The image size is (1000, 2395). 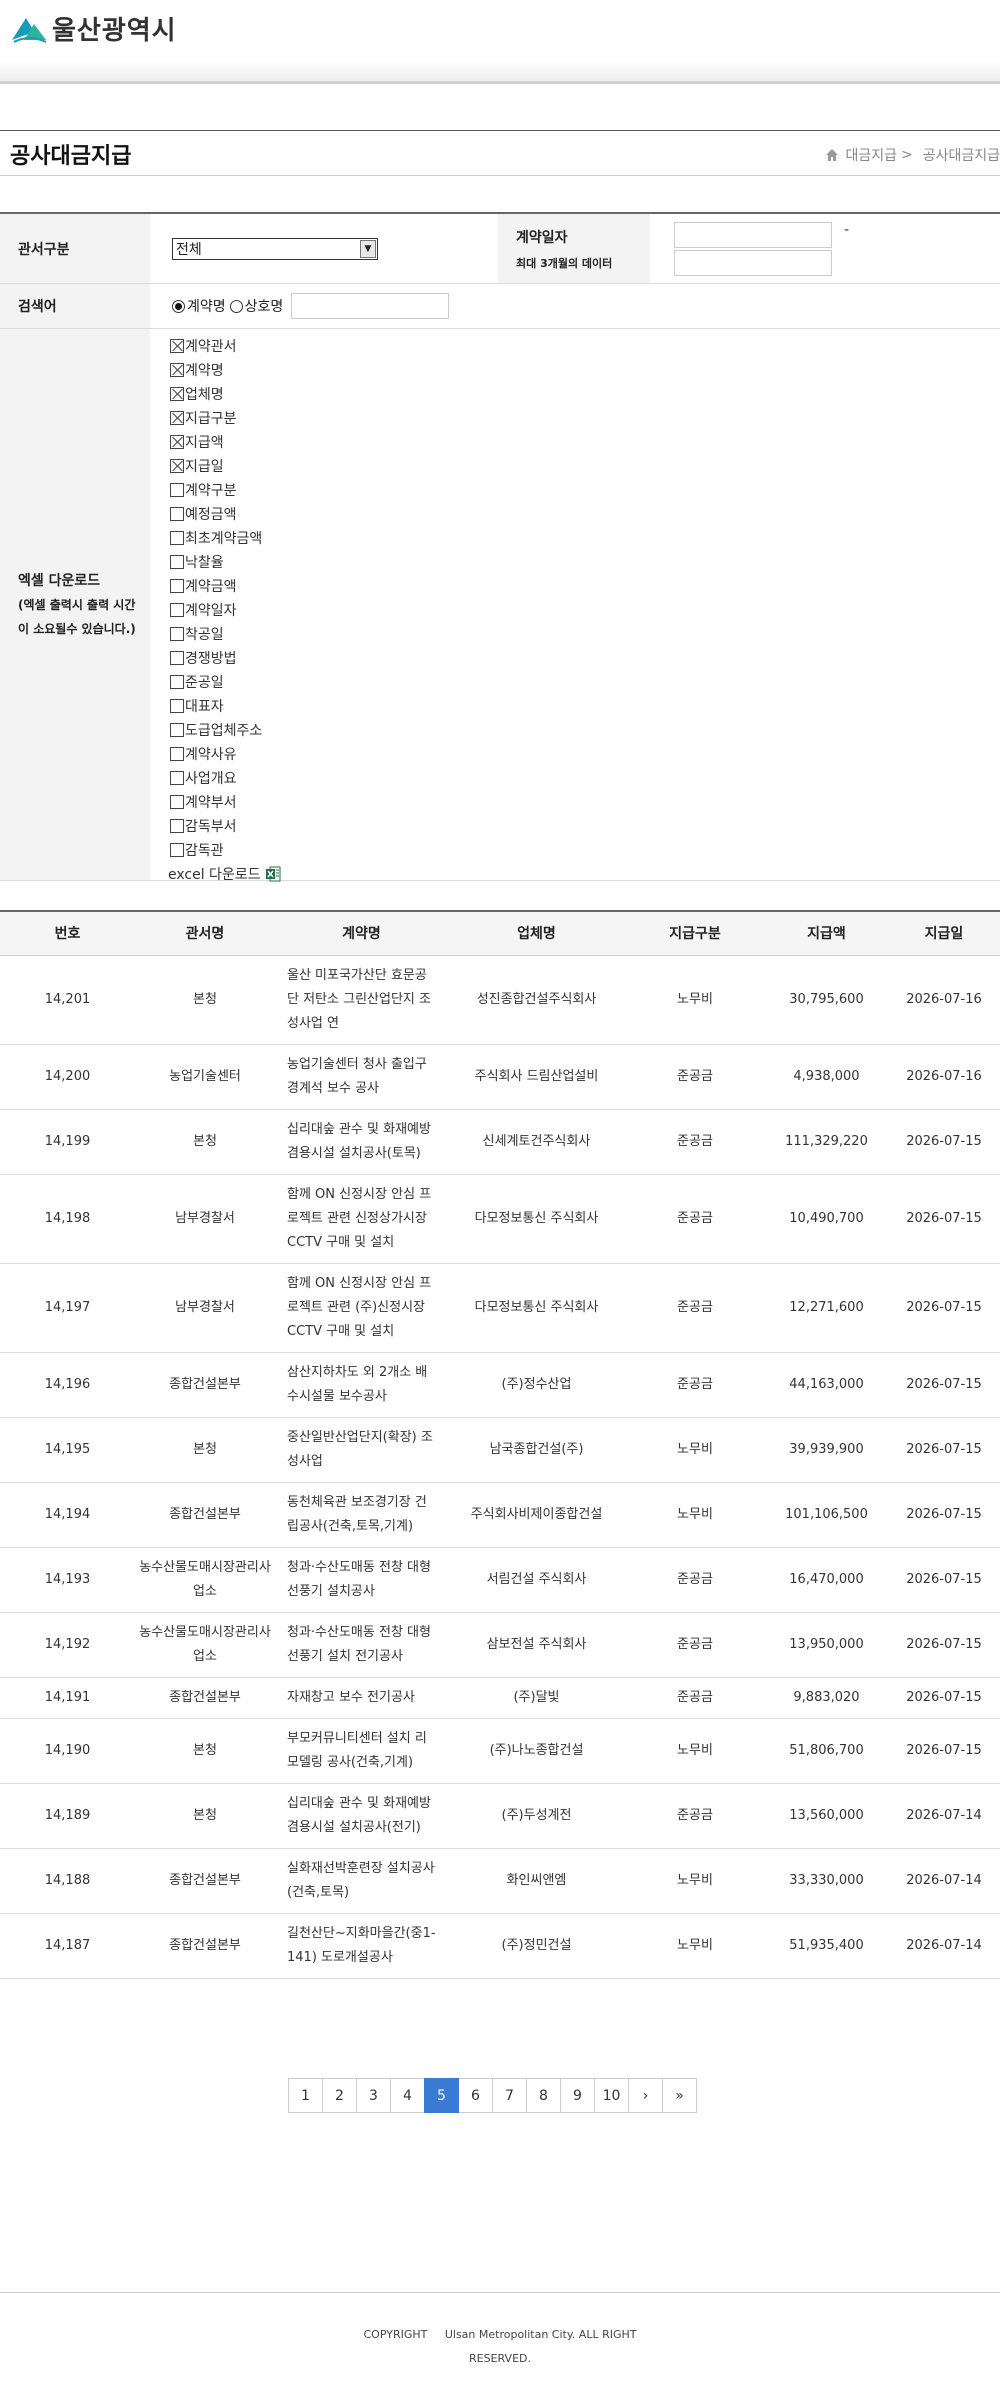 I want to click on cell-contract-name: 동천체육관 보조경기장 건립공사(건축,토목,기계), so click(x=361, y=1515).